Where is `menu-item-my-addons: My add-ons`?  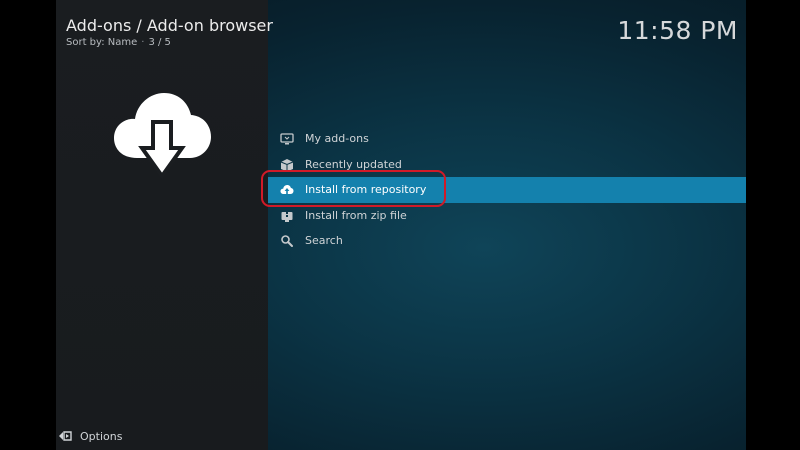
menu-item-my-addons: My add-ons is located at coordinates (507, 139).